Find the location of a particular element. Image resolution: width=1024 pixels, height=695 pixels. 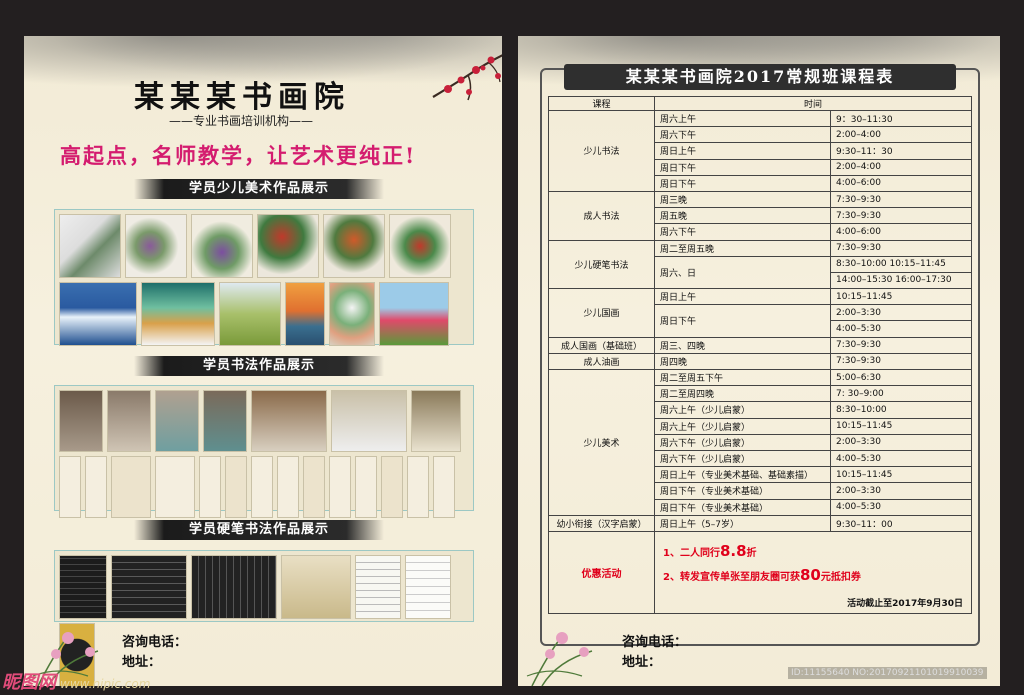

day-cell: 周二至周五晚 is located at coordinates (742, 248).